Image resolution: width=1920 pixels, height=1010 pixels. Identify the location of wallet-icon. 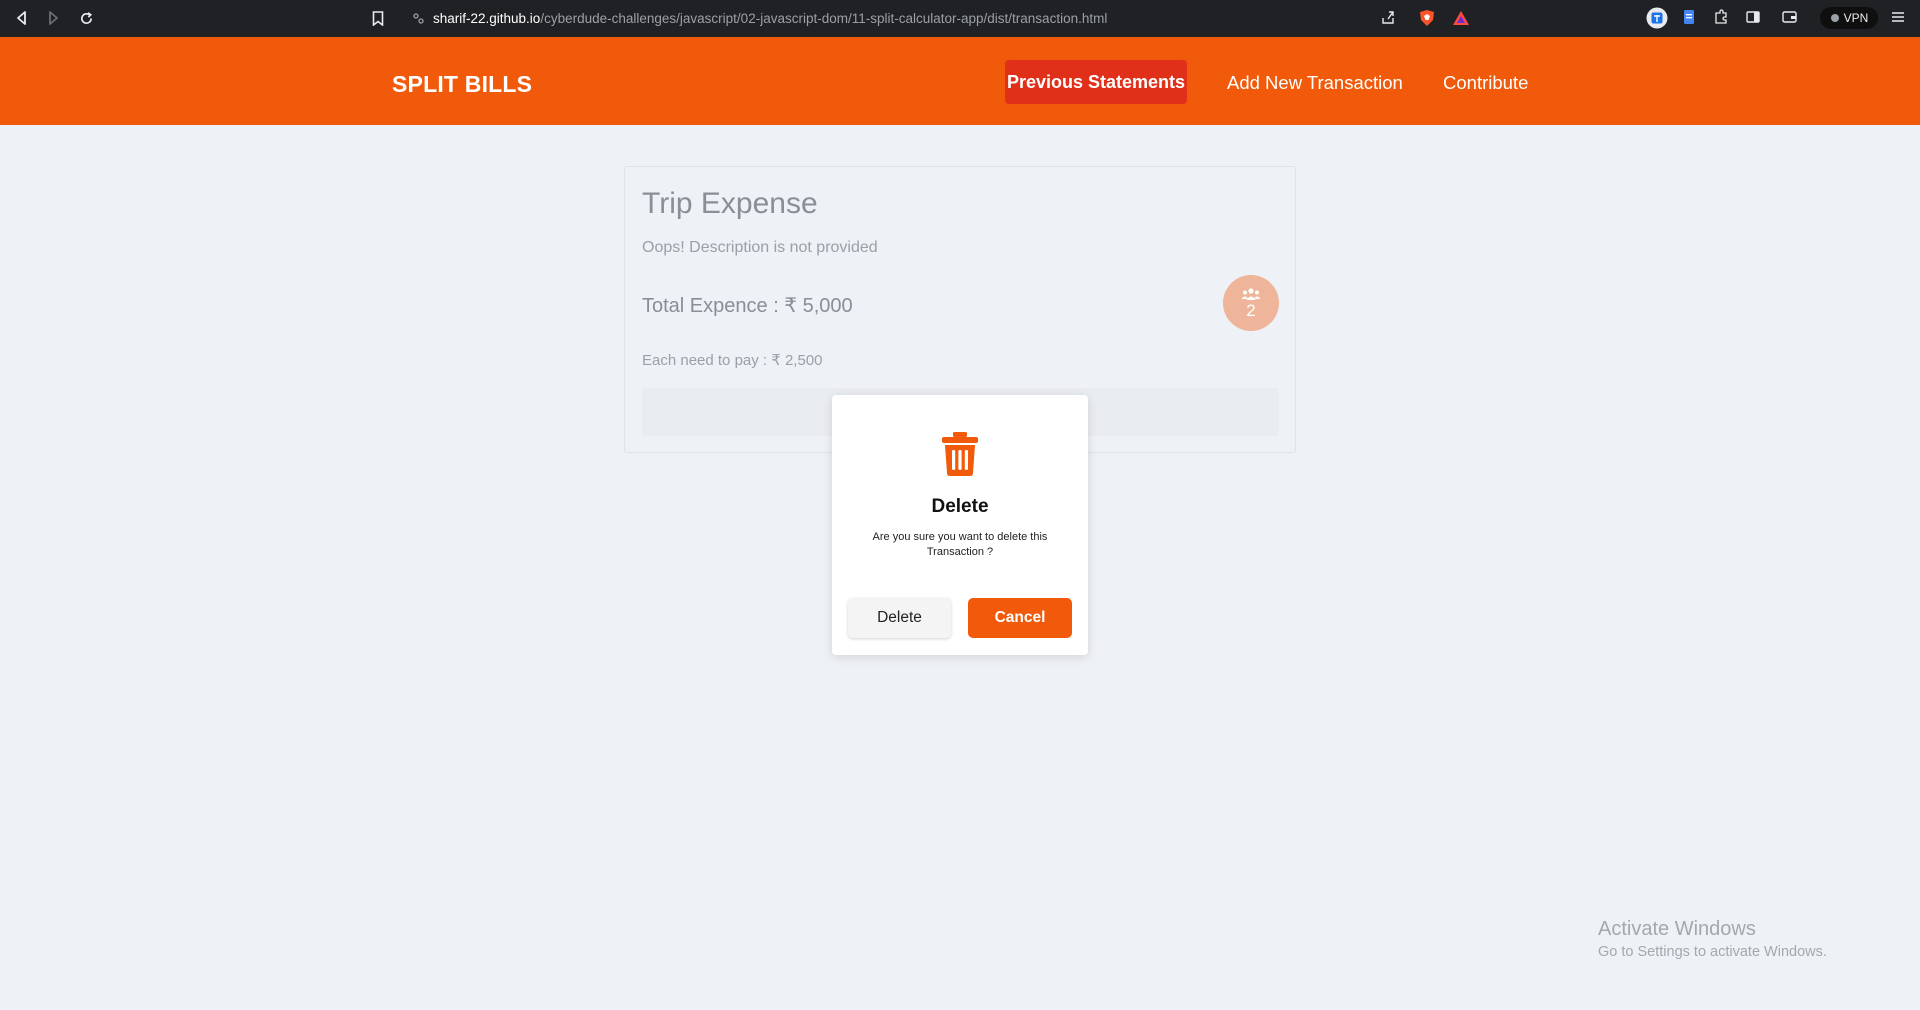
(1790, 18).